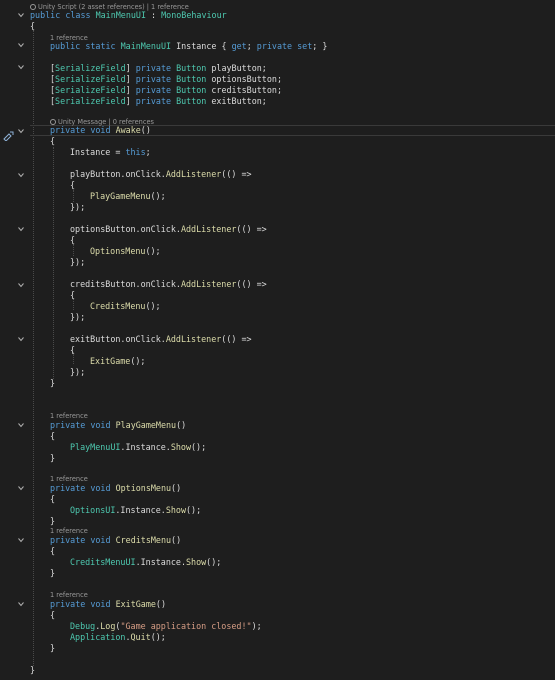  Describe the element at coordinates (256, 626) in the screenshot. I see `punct: );` at that location.